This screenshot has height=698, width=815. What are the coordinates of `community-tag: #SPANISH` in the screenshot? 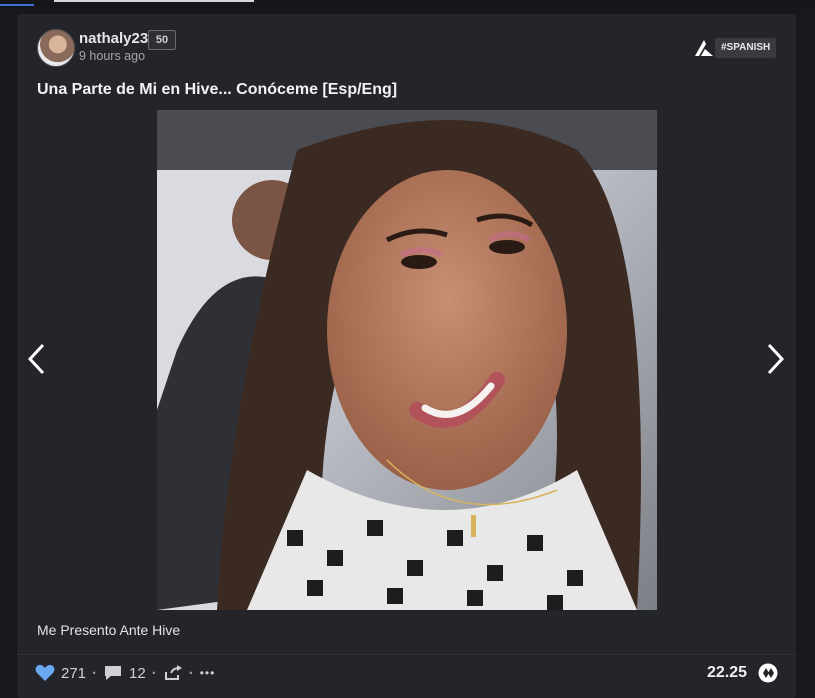 It's located at (746, 48).